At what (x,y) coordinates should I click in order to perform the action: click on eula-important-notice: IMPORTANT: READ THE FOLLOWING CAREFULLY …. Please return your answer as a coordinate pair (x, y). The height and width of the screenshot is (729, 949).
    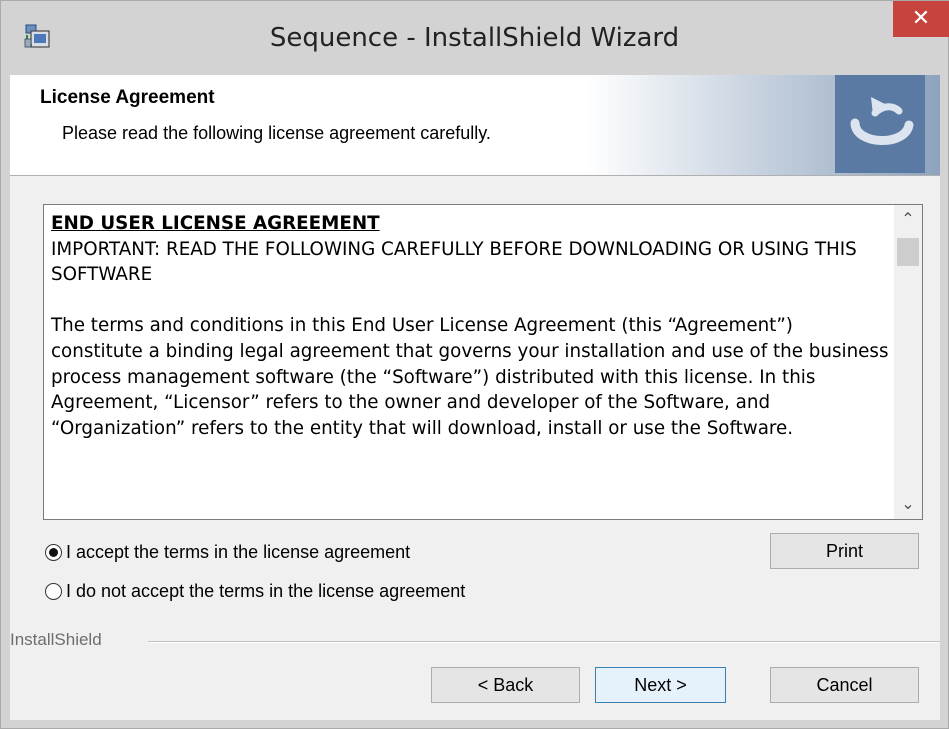
    Looking at the image, I should click on (454, 262).